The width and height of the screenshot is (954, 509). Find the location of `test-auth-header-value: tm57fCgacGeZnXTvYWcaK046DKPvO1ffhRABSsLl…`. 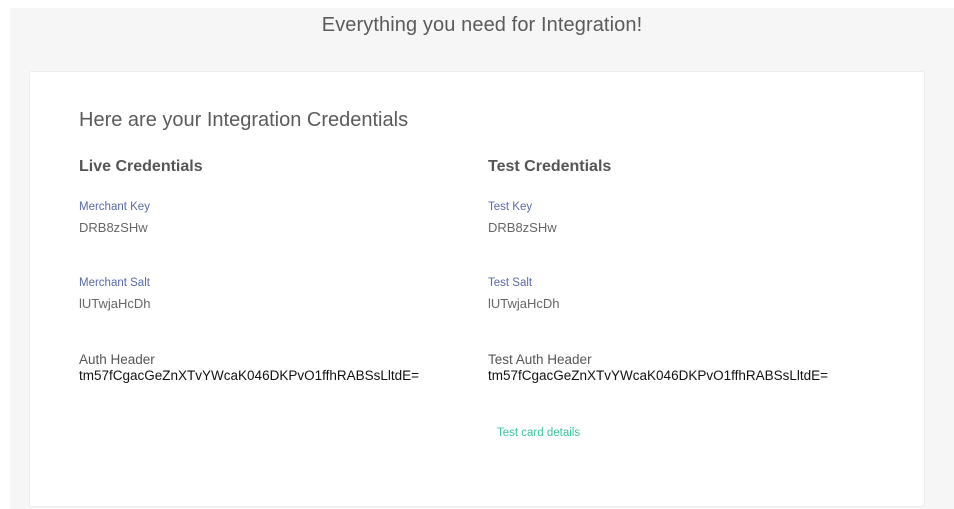

test-auth-header-value: tm57fCgacGeZnXTvYWcaK046DKPvO1ffhRABSsLl… is located at coordinates (658, 376).